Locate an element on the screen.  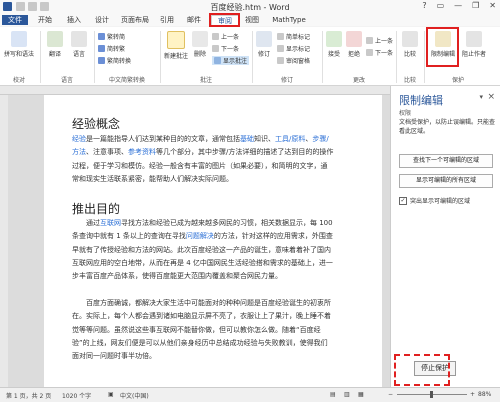
hyperlink: 工具/原料 is located at coordinates (290, 139).